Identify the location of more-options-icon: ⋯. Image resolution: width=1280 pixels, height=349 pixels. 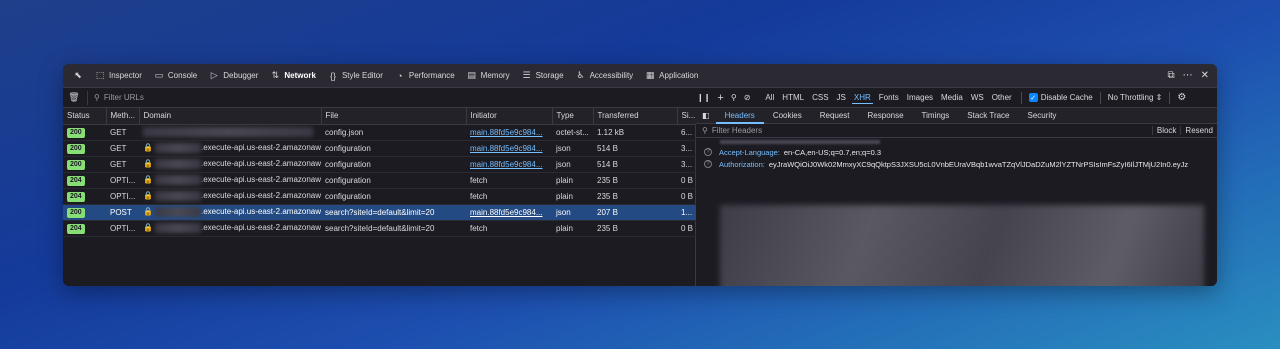
(1188, 75).